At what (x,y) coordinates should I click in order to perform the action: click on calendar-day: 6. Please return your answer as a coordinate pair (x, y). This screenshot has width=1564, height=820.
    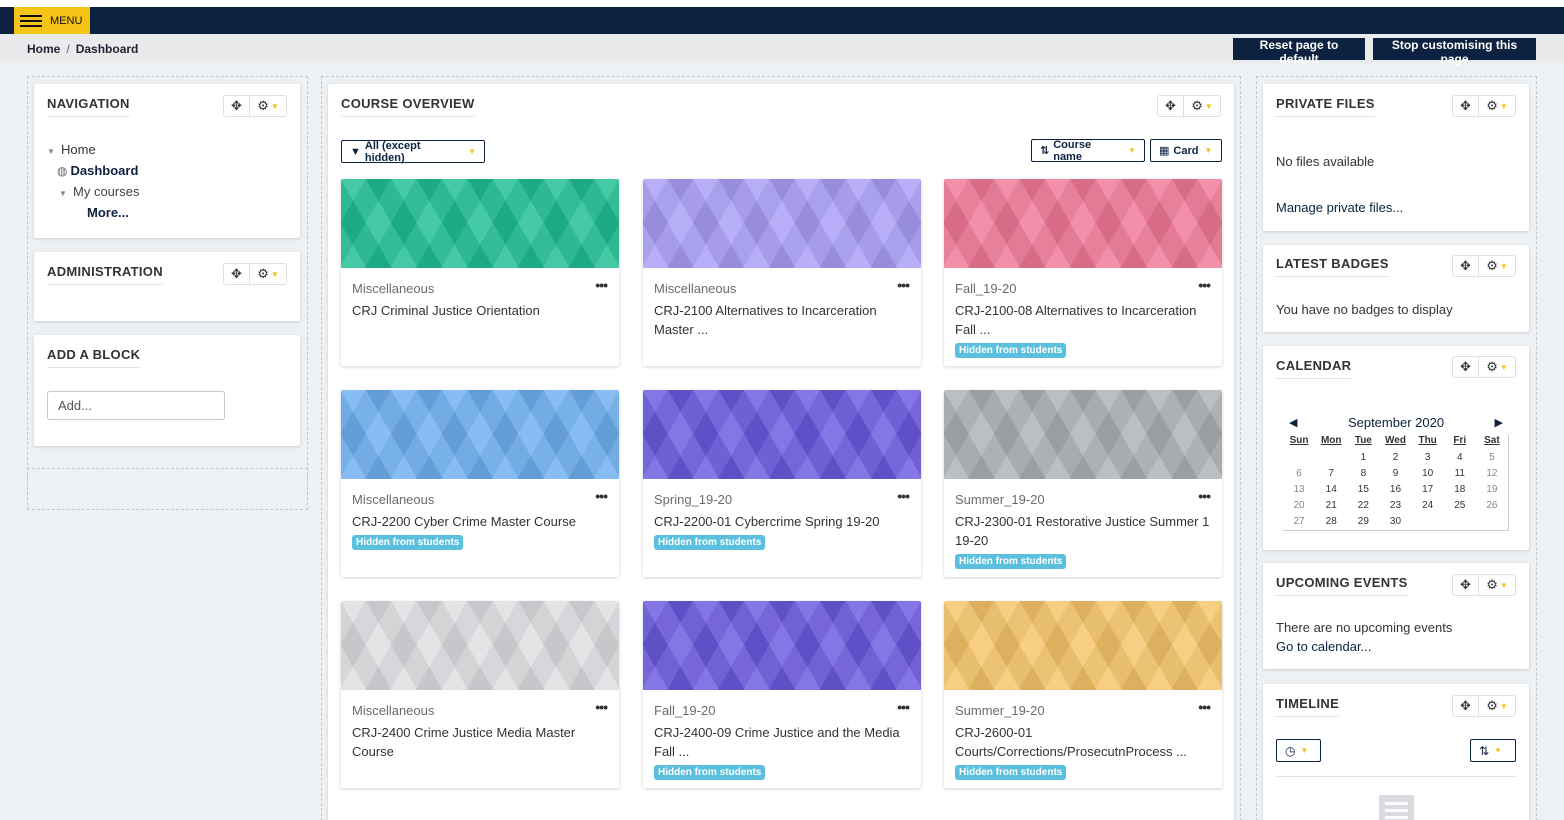
    Looking at the image, I should click on (1299, 474).